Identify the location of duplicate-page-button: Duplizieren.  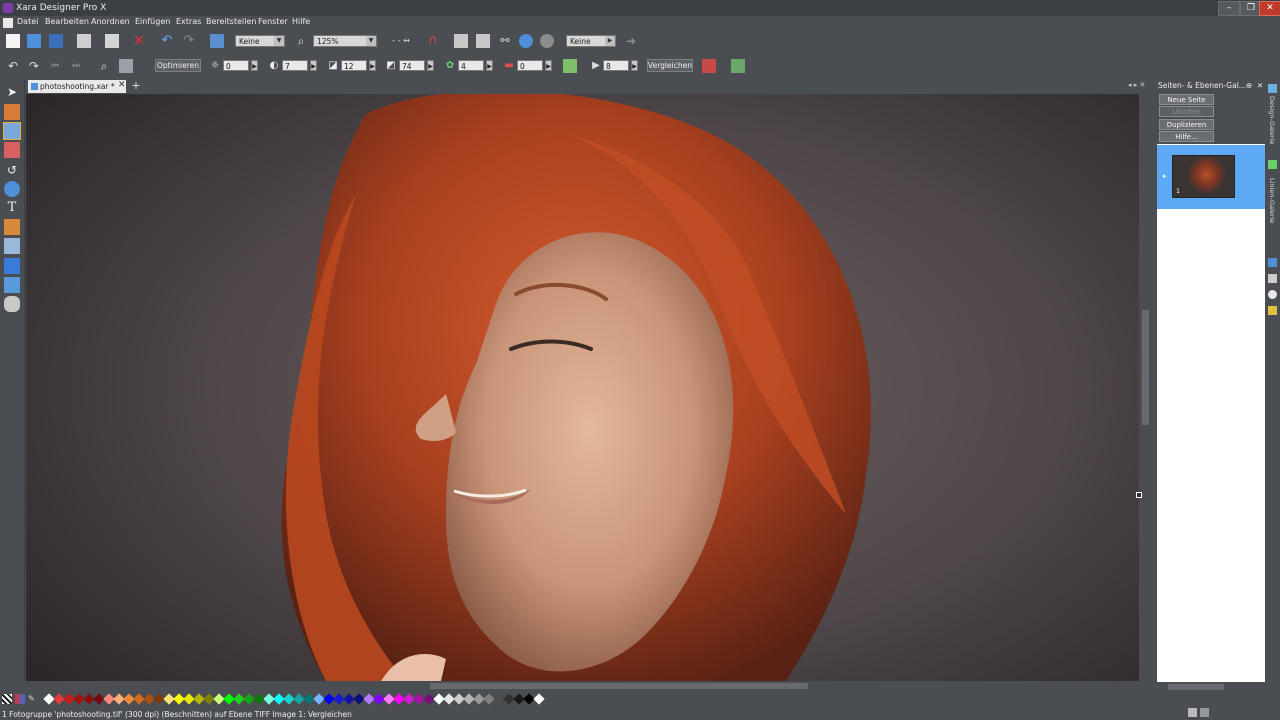
(1186, 124).